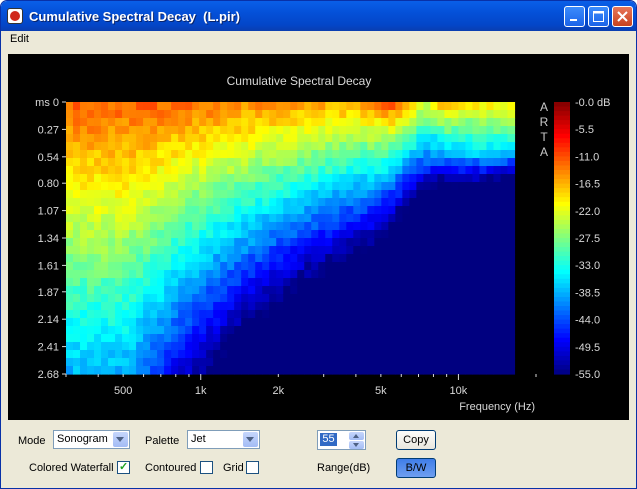  I want to click on mode-select: Sonogram, so click(91, 439).